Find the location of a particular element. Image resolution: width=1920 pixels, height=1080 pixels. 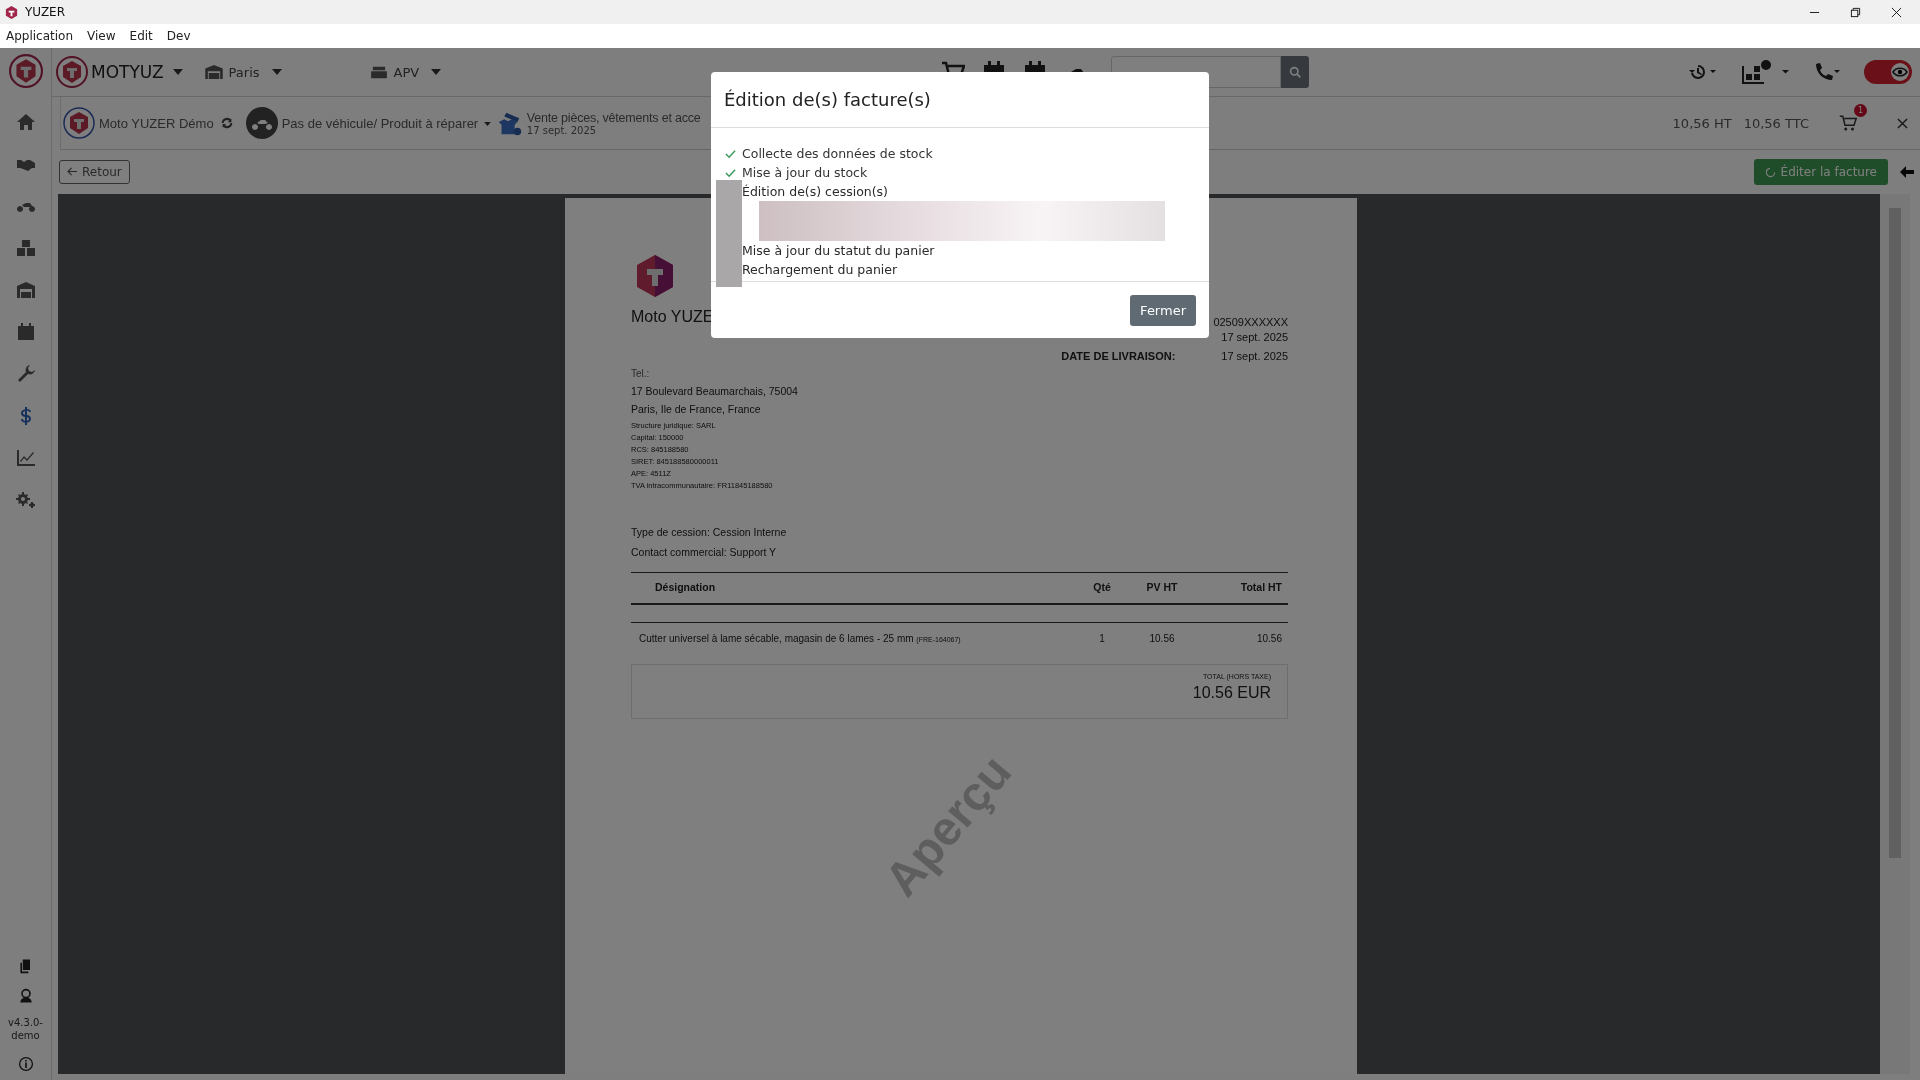

history-icon is located at coordinates (1703, 72).